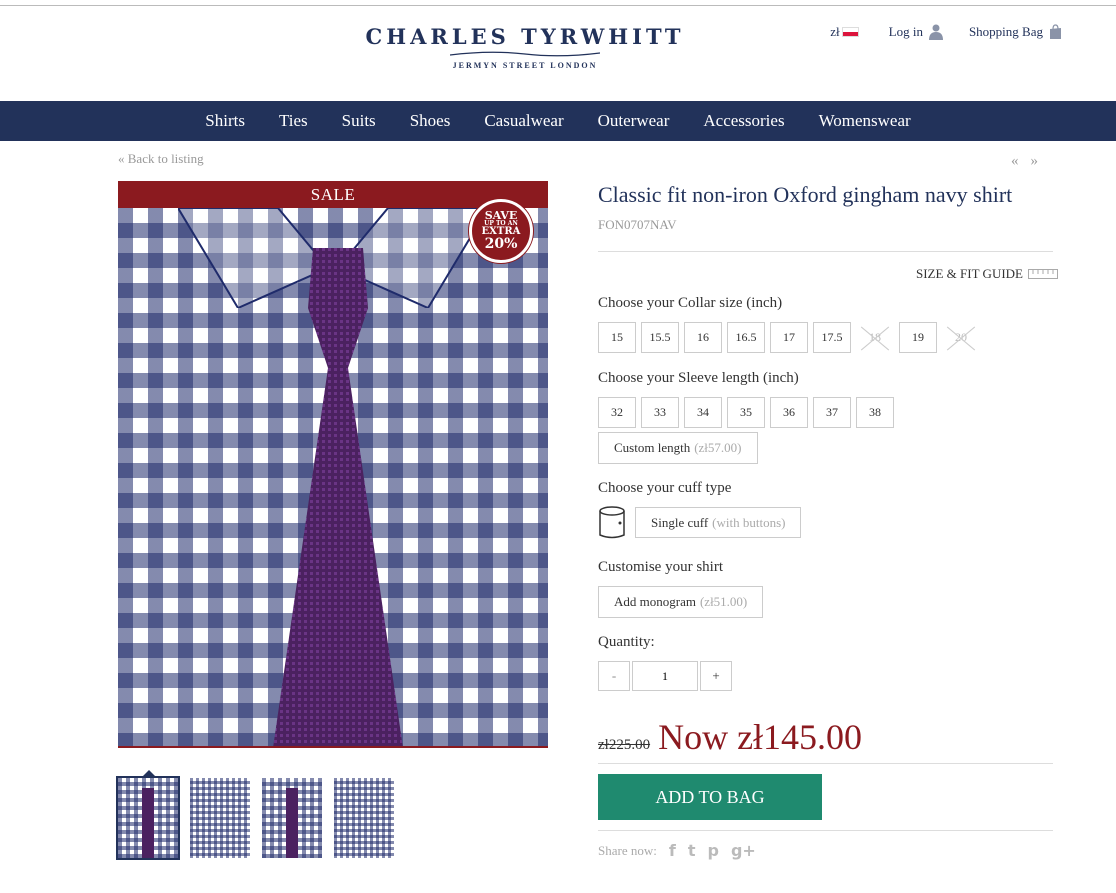 The width and height of the screenshot is (1116, 893). I want to click on old-price: zł225.00, so click(624, 745).